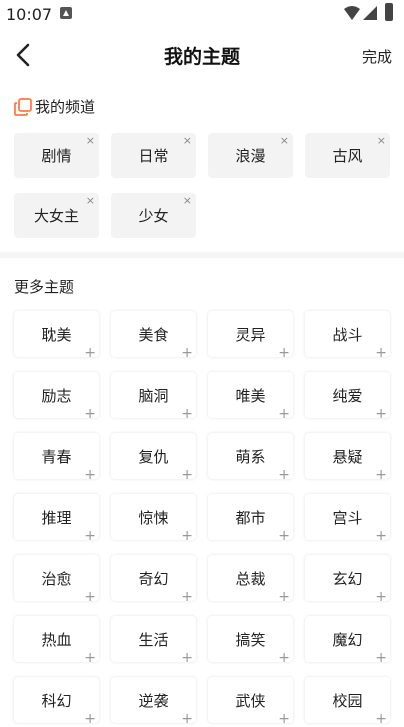 This screenshot has height=727, width=404. I want to click on topic-item: 推理 +, so click(56, 518).